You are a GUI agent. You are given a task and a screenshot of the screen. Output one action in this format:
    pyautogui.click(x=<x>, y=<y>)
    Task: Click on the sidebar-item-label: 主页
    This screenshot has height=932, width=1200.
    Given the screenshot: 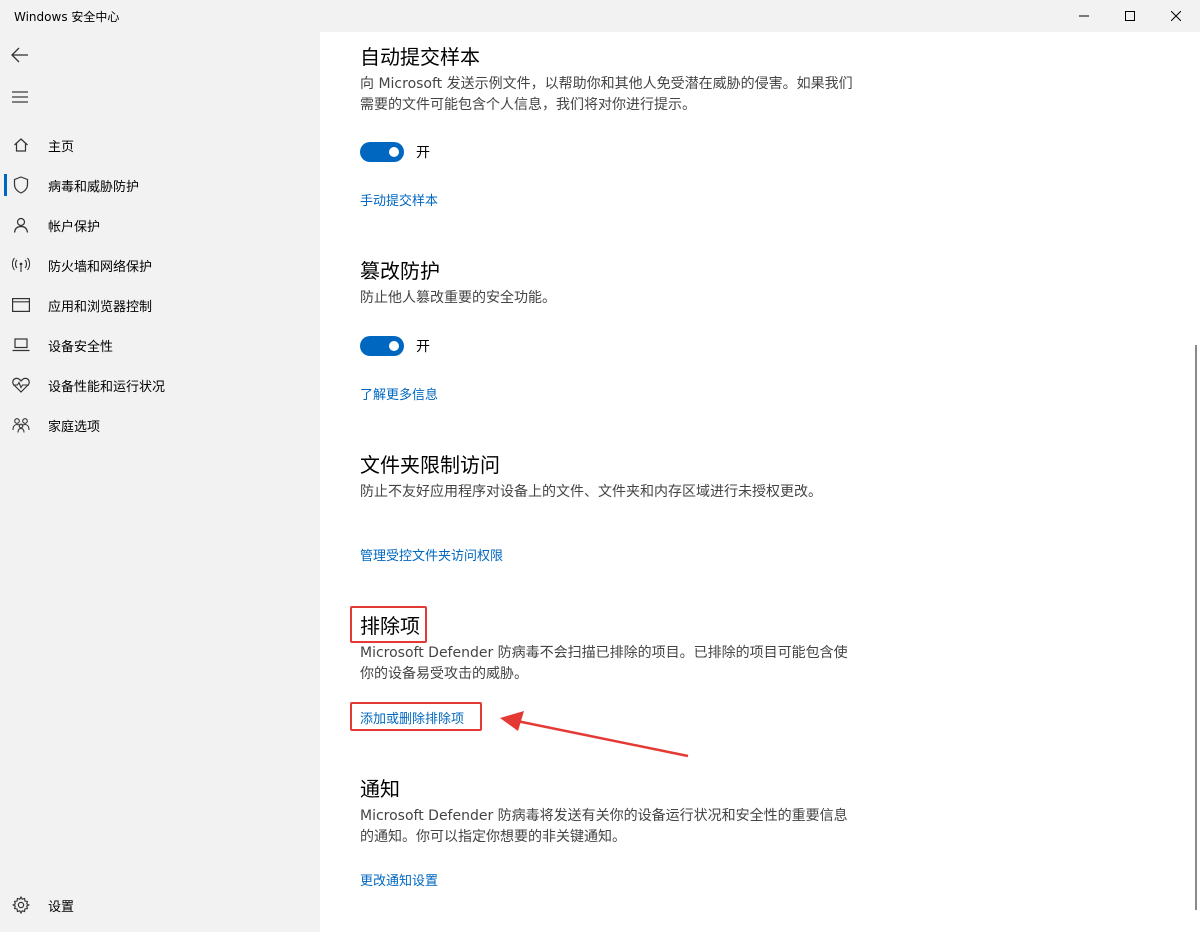 What is the action you would take?
    pyautogui.click(x=61, y=147)
    